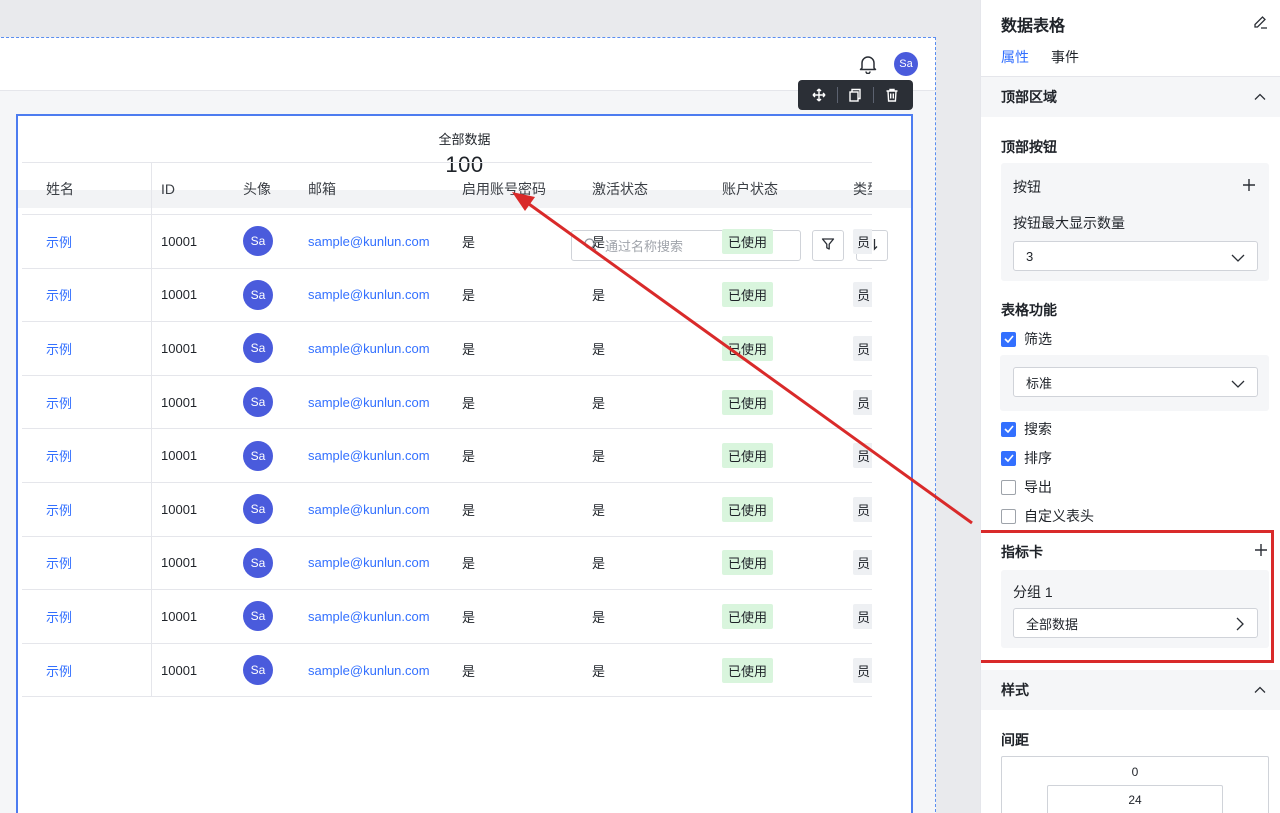 The image size is (1280, 813). What do you see at coordinates (522, 188) in the screenshot?
I see `column-header: 启用账号密码` at bounding box center [522, 188].